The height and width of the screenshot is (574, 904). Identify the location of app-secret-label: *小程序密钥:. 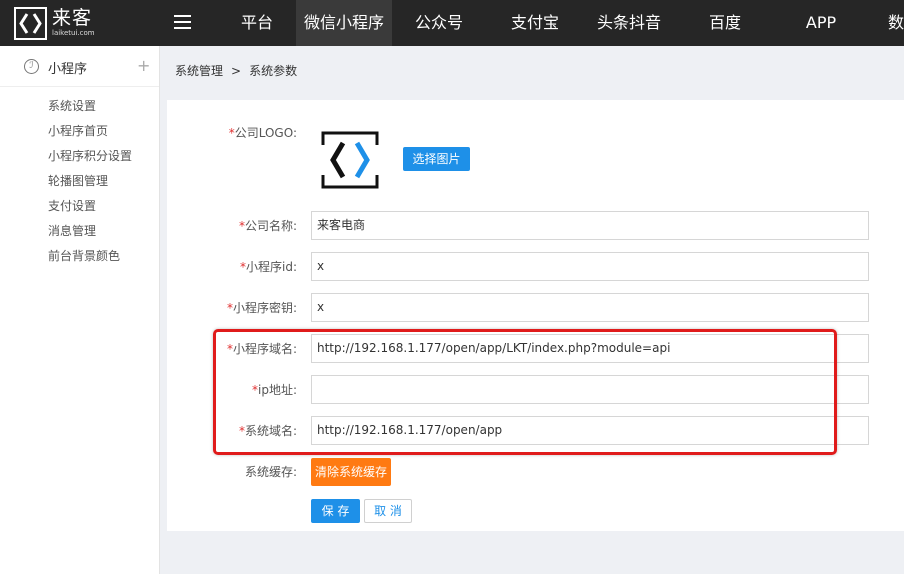
(261, 308).